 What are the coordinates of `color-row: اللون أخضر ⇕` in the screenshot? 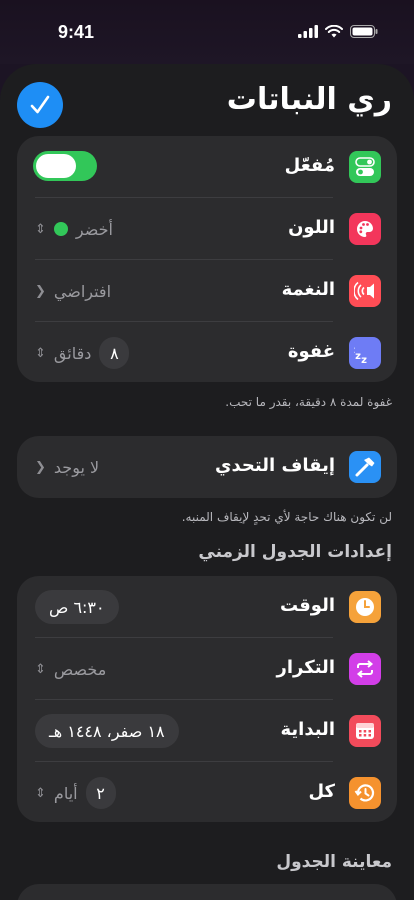 It's located at (207, 229).